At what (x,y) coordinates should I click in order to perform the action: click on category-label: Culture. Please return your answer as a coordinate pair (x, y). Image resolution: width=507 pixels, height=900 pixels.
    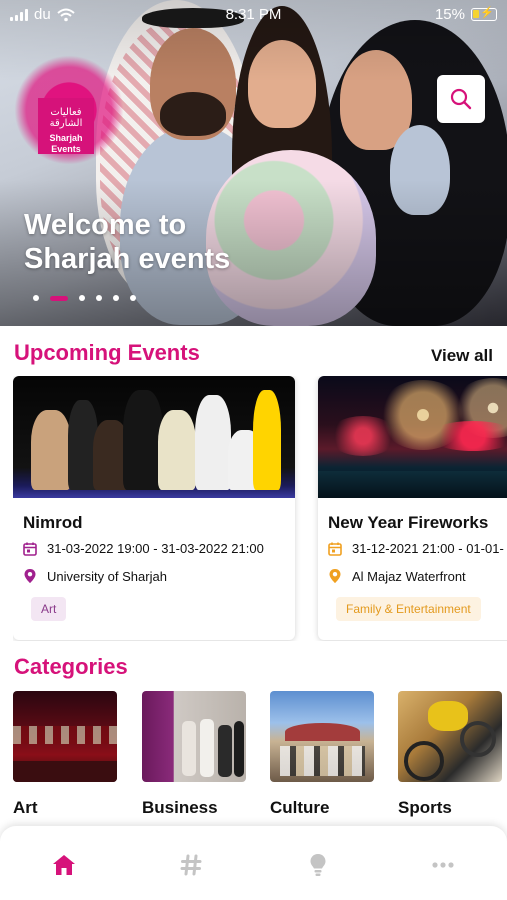
    Looking at the image, I should click on (300, 807).